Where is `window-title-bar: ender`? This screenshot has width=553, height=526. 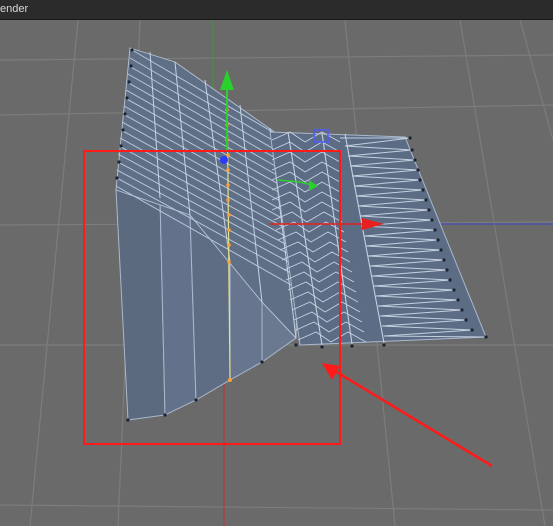
window-title-bar: ender is located at coordinates (276, 10).